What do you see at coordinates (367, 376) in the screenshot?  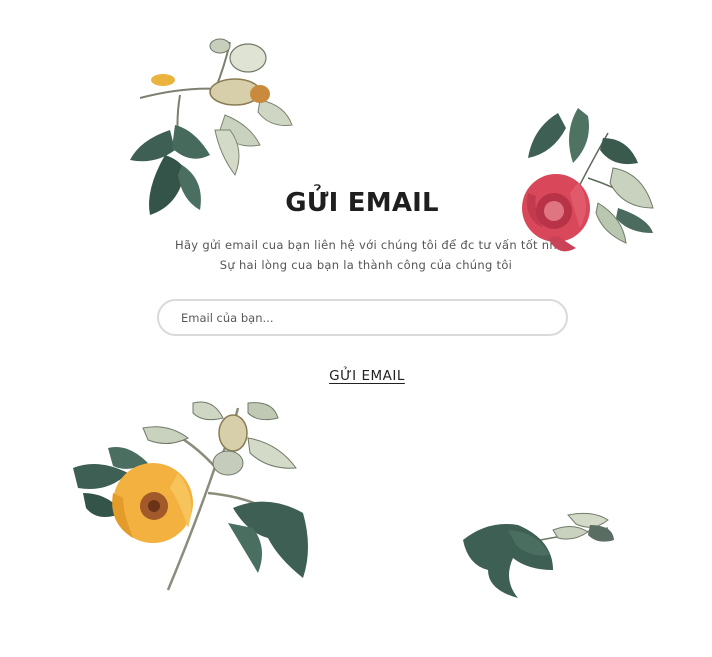 I see `submit-email-button: GỬI EMAIL` at bounding box center [367, 376].